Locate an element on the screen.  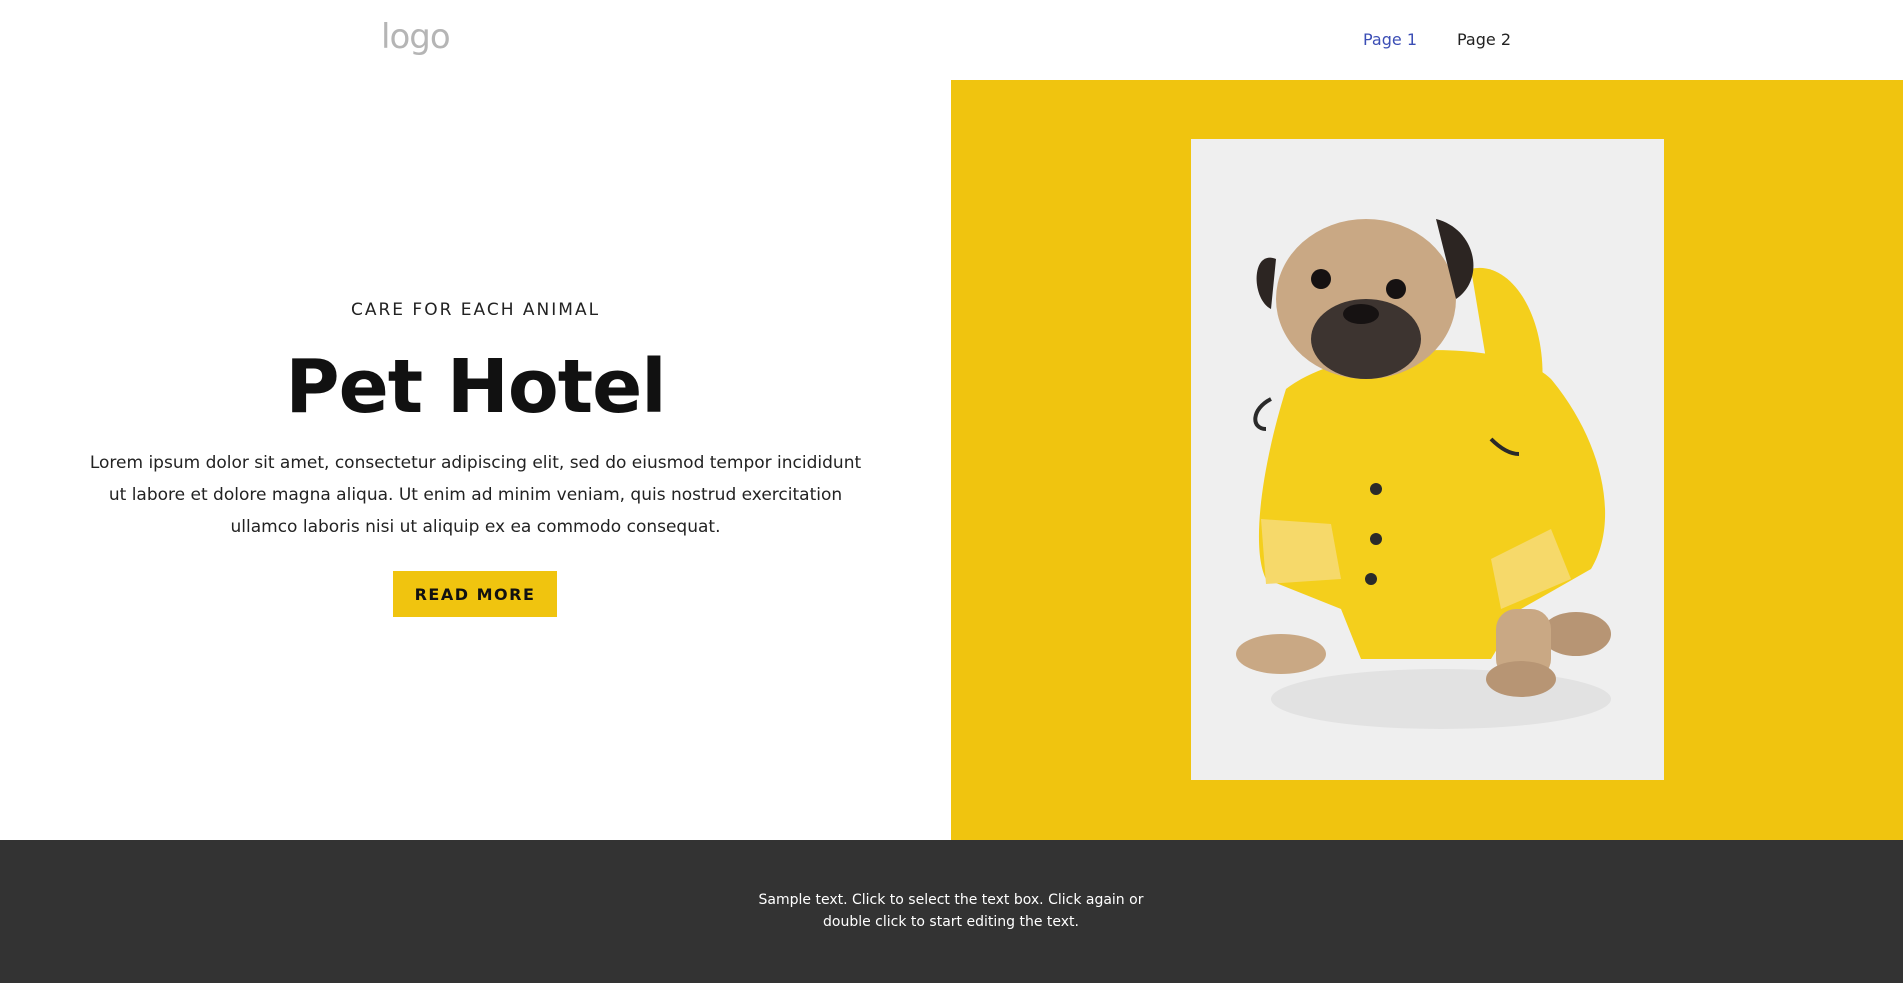
main-nav: Page 1 Page 2 is located at coordinates (1437, 40).